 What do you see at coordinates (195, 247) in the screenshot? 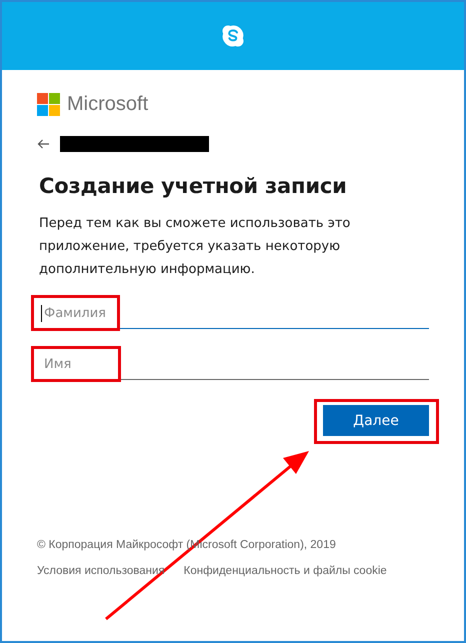
I see `description-text: Перед тем как вы сможете использовать это приложение, требуется указать некоторую дополнительную информацию.` at bounding box center [195, 247].